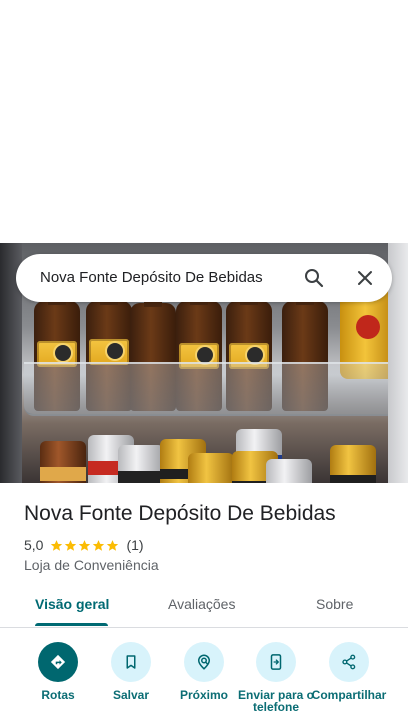  I want to click on review-count: (1), so click(135, 545).